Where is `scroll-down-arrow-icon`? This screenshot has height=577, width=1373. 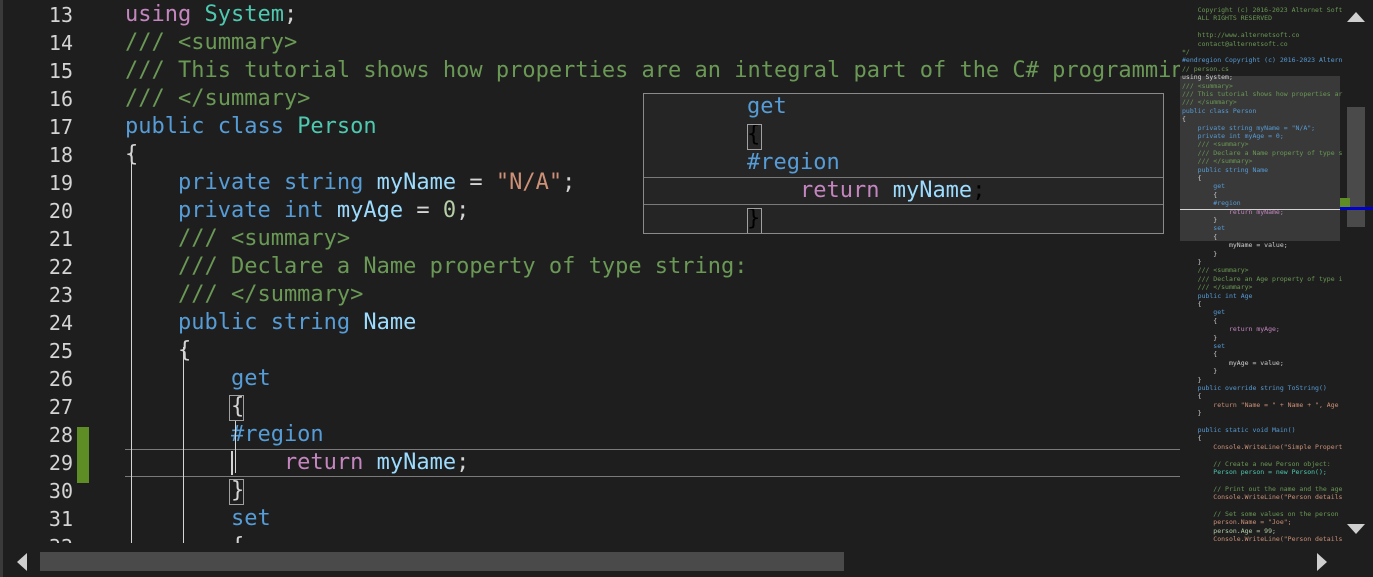 scroll-down-arrow-icon is located at coordinates (1356, 529).